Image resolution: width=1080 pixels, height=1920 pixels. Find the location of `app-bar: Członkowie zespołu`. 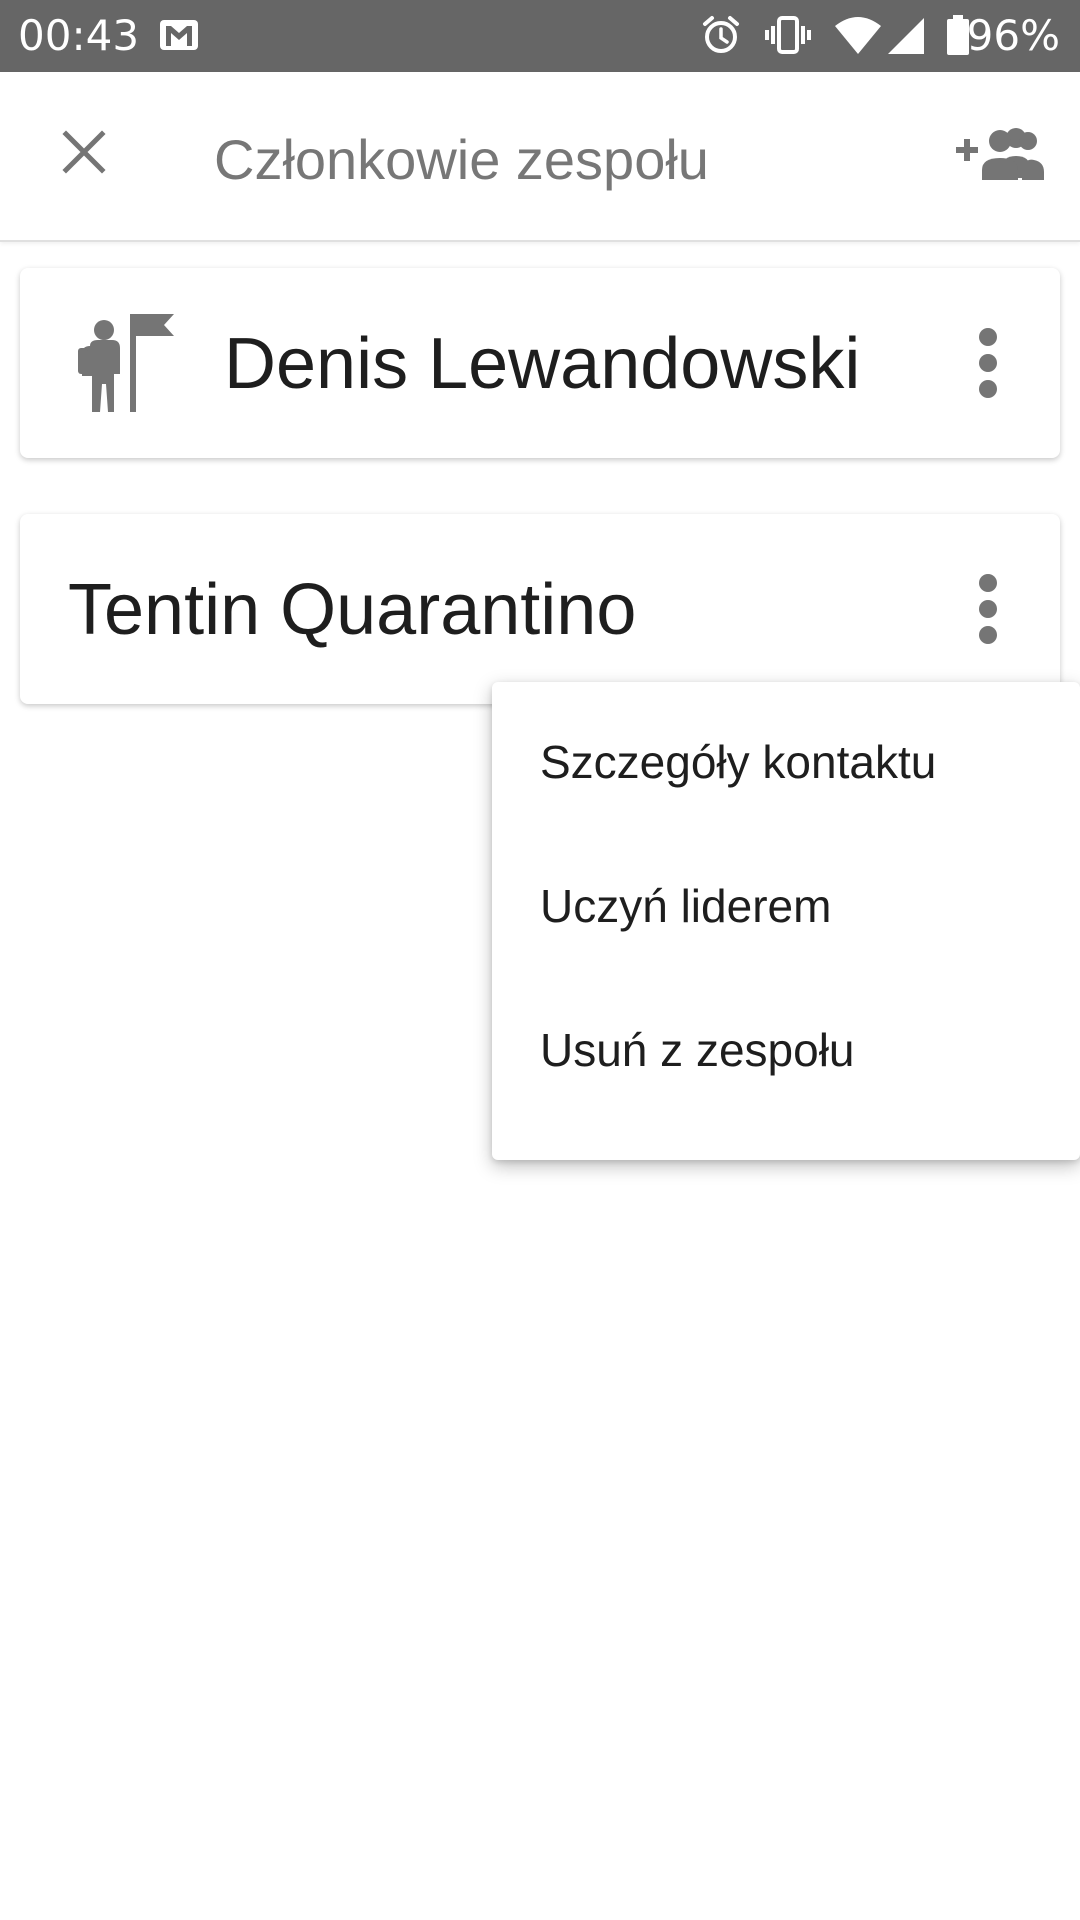

app-bar: Członkowie zespołu is located at coordinates (540, 157).